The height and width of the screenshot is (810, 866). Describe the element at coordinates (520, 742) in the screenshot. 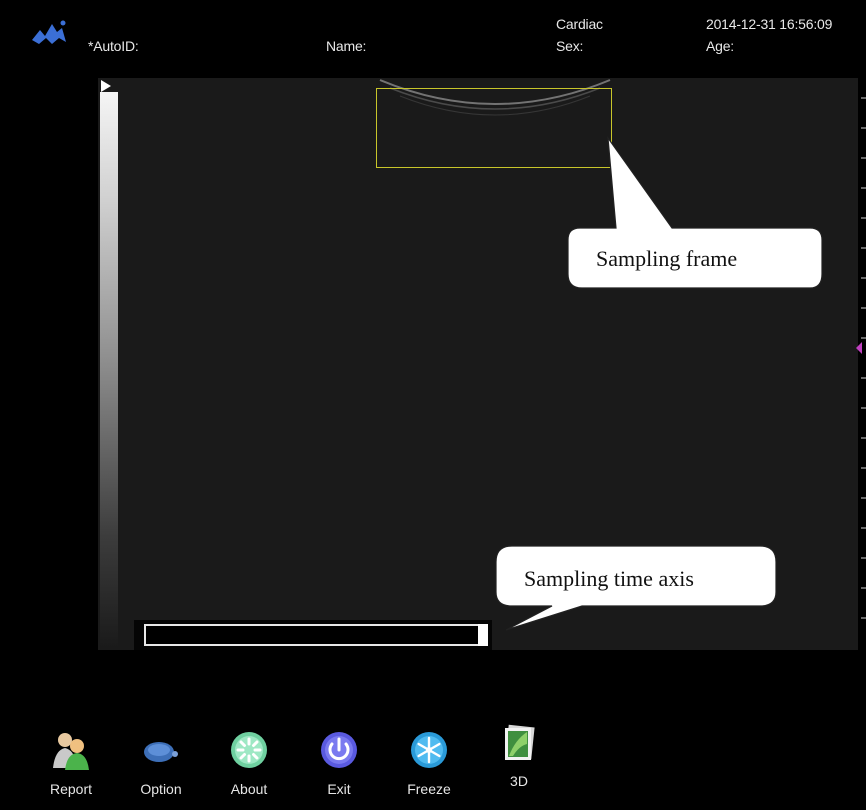

I see `3d-icon` at that location.